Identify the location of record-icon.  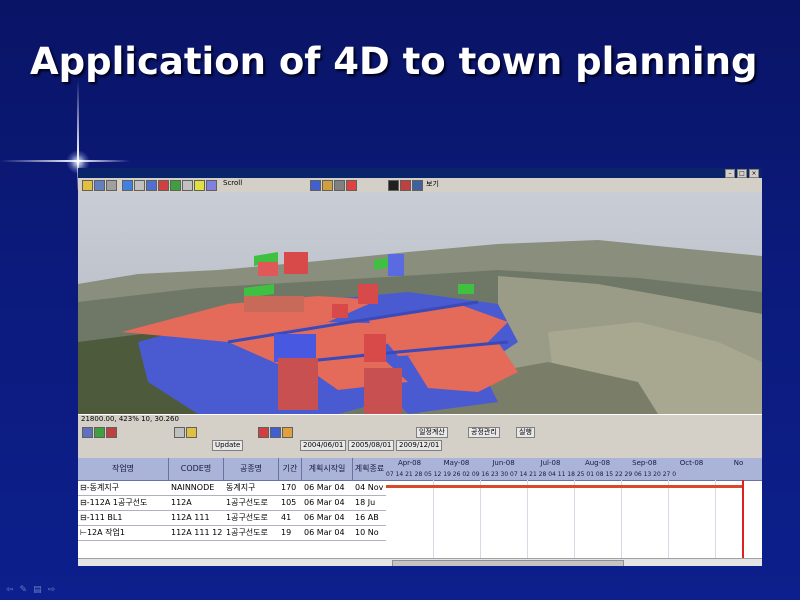
(351, 185).